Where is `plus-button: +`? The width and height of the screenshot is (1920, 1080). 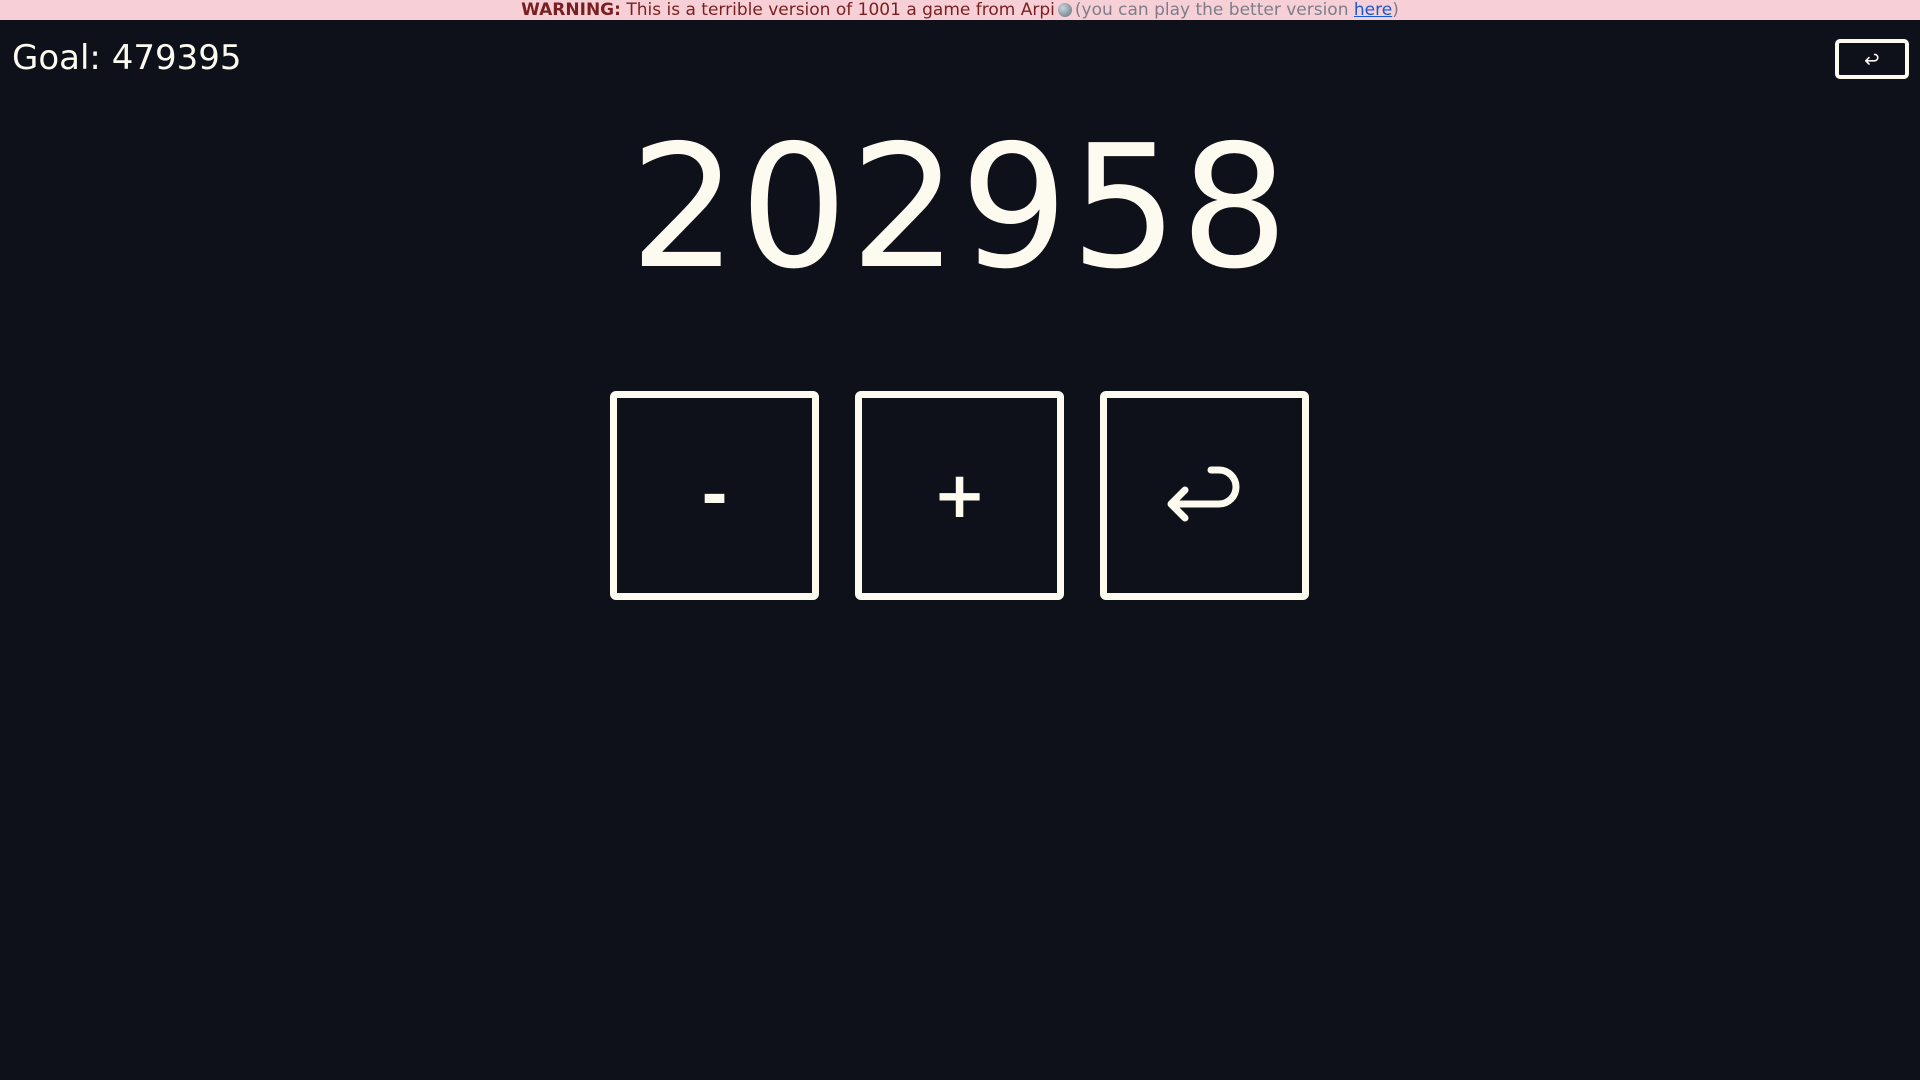
plus-button: + is located at coordinates (959, 495).